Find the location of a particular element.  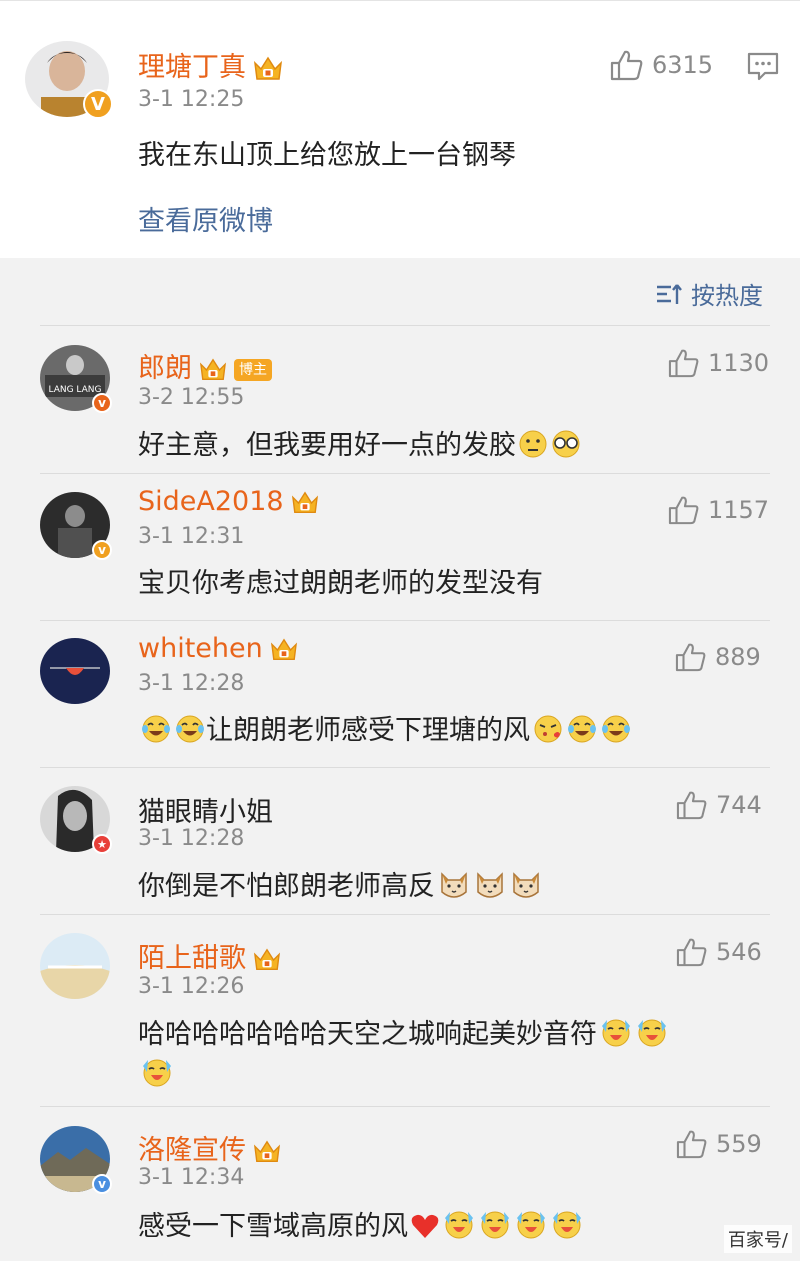

comment-icon is located at coordinates (763, 67).